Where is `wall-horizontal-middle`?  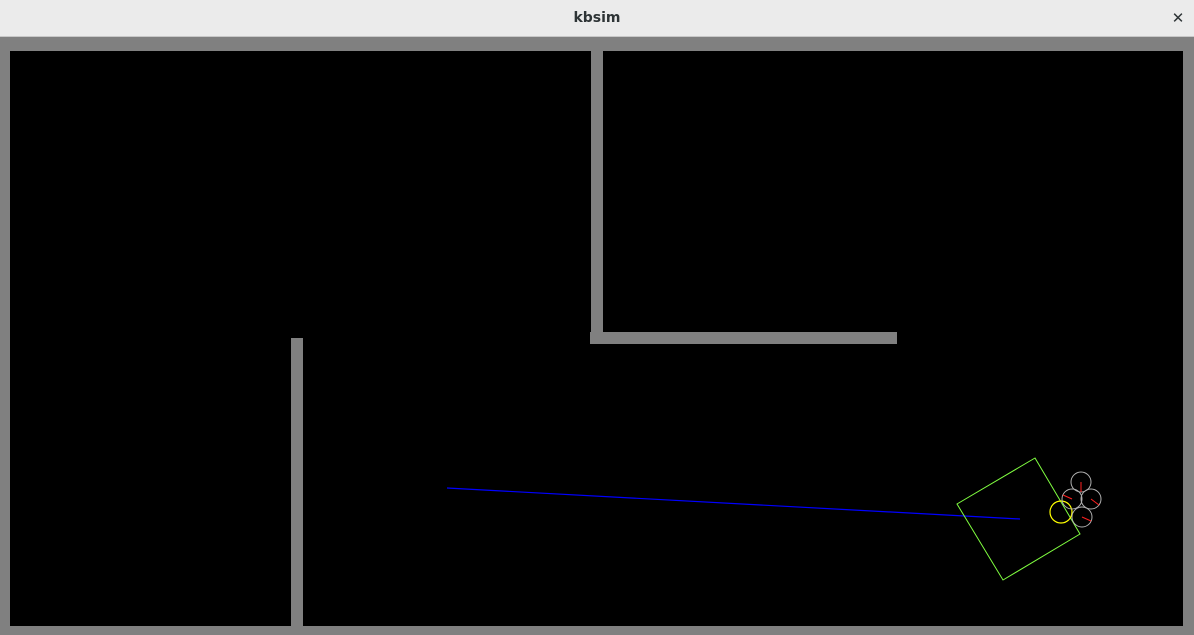 wall-horizontal-middle is located at coordinates (743, 338).